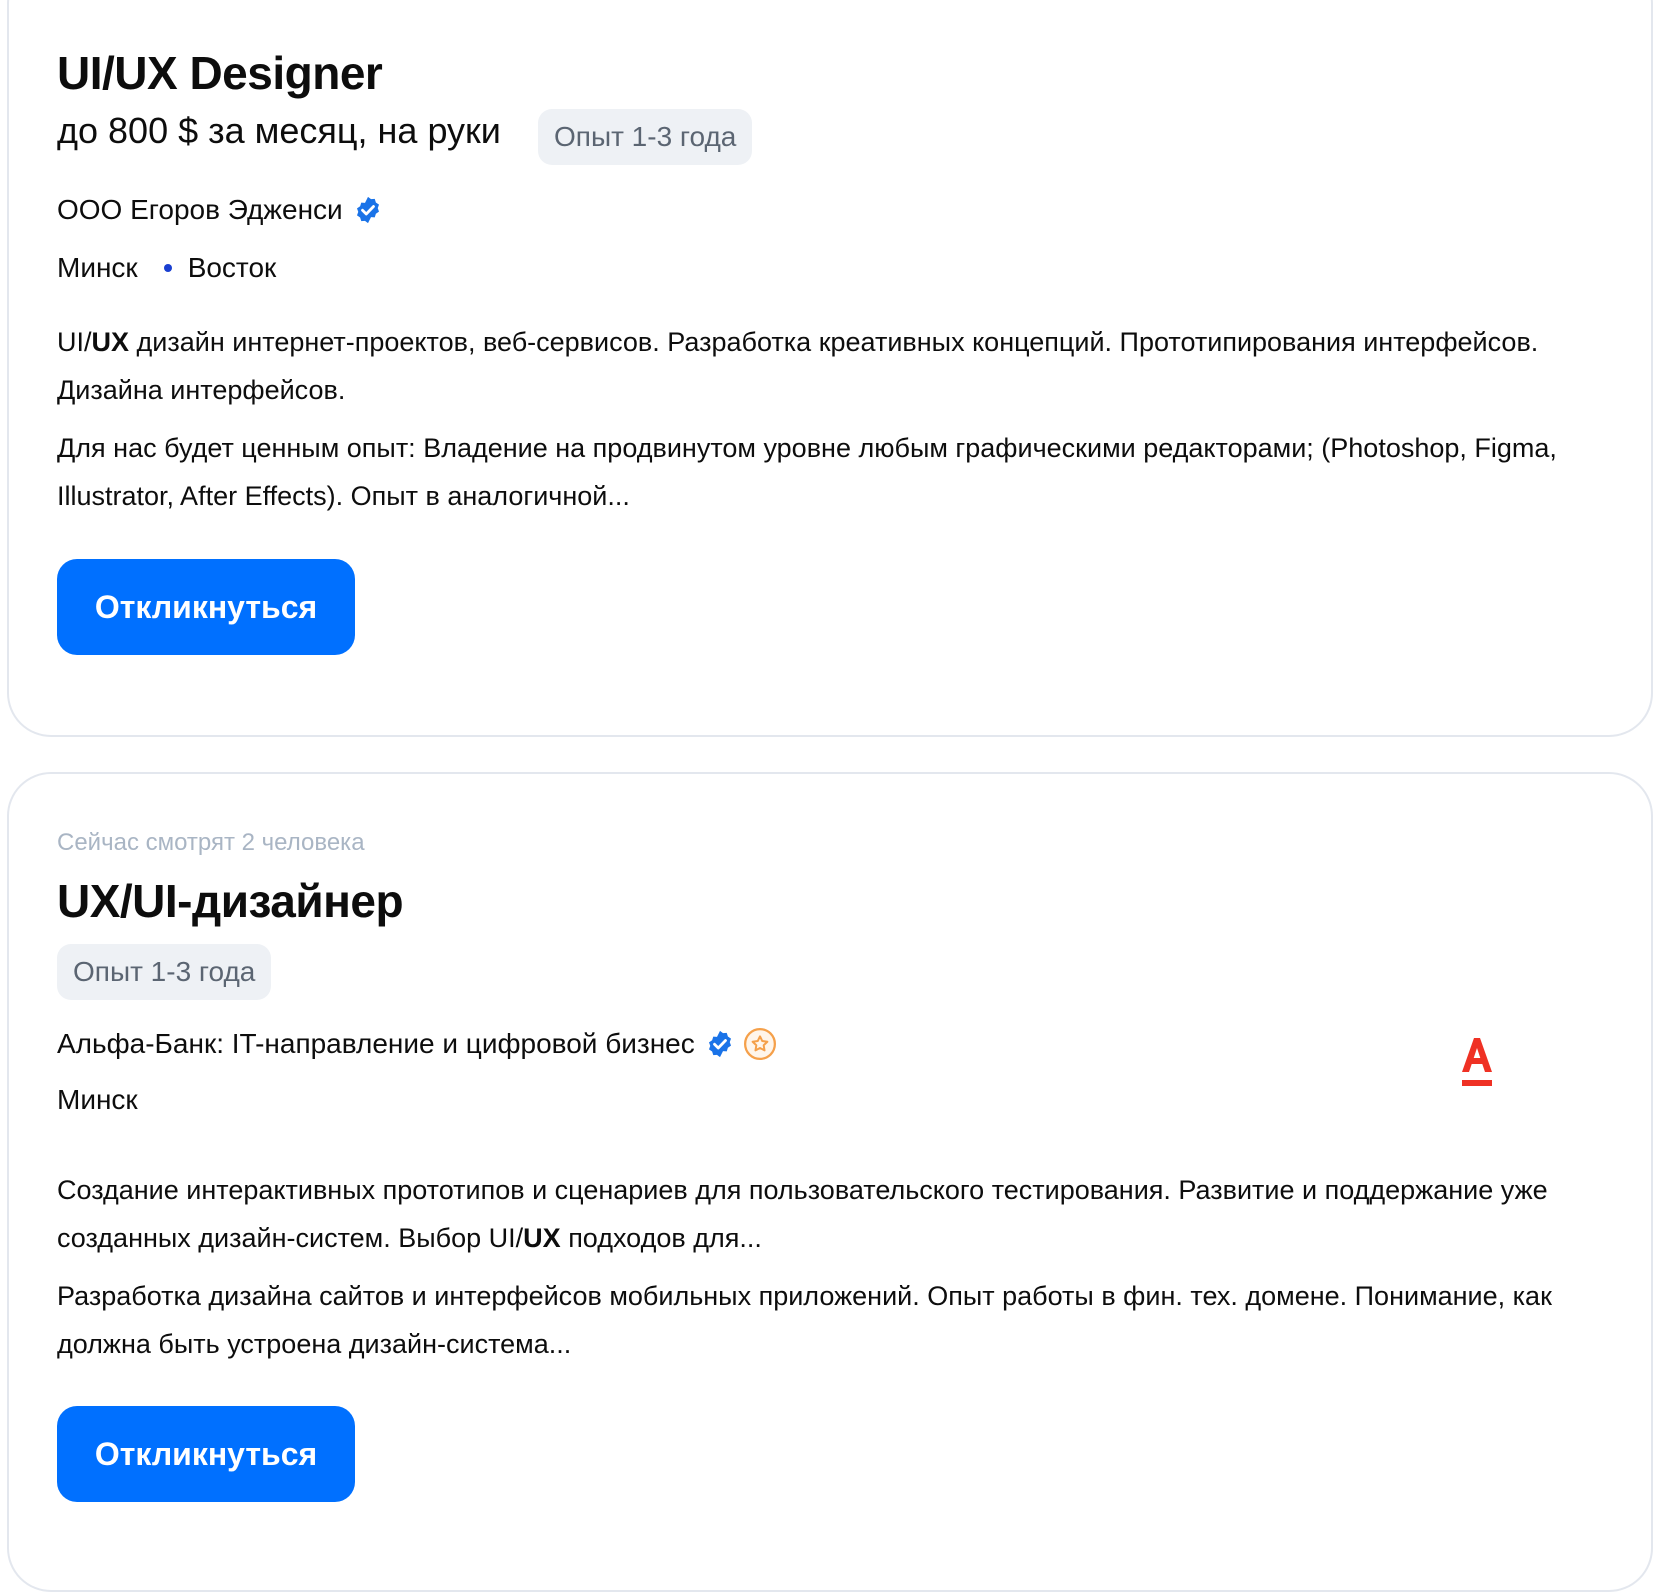  I want to click on location-row: Минск Восток, so click(166, 268).